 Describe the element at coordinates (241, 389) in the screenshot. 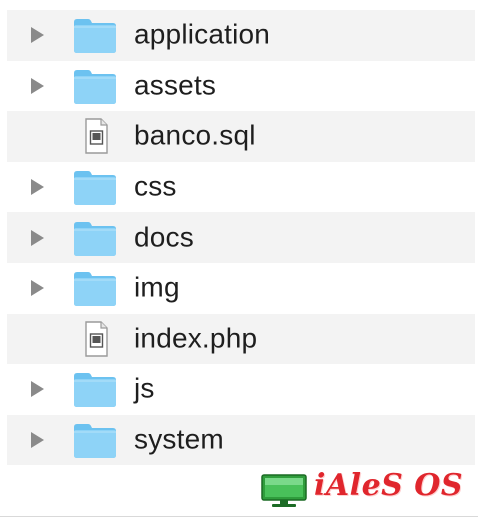

I see `list-item-js: js` at that location.